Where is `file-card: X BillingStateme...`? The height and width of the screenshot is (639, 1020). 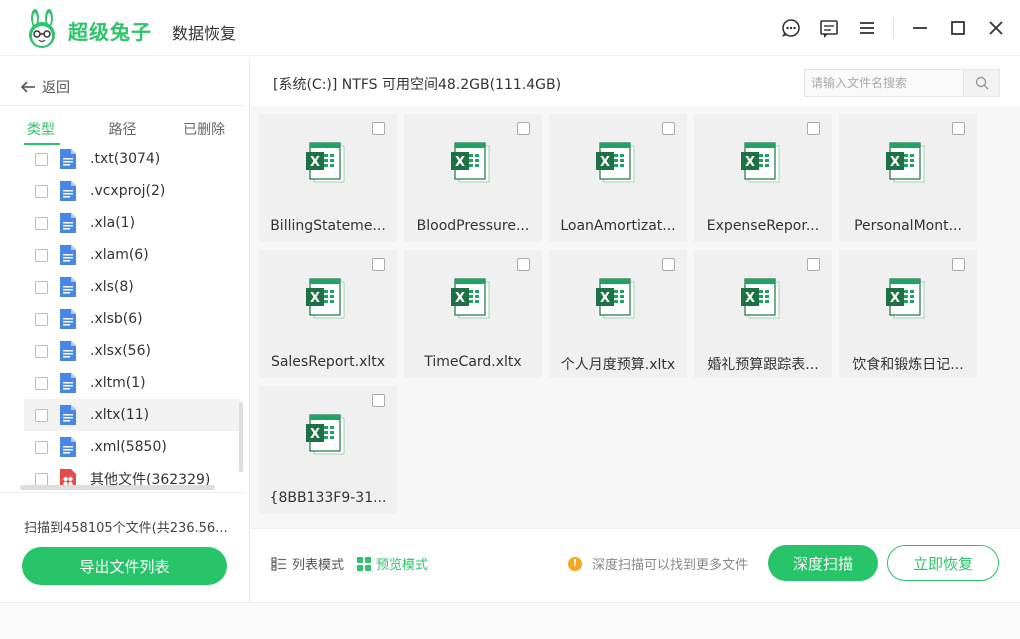
file-card: X BillingStateme... is located at coordinates (328, 178).